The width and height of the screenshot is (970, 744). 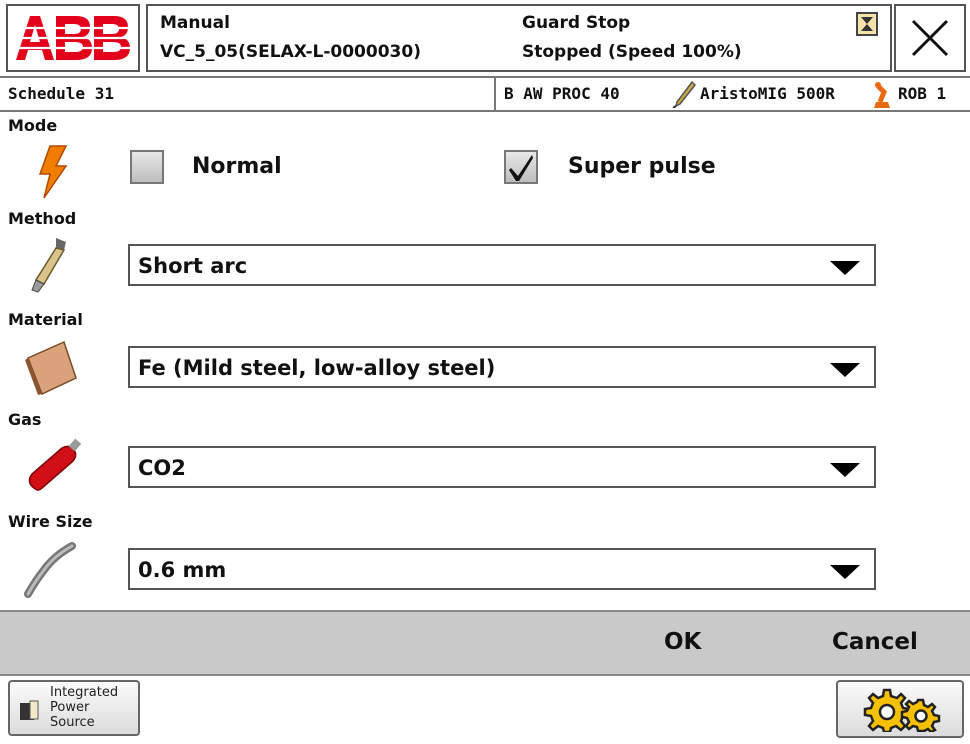 What do you see at coordinates (882, 95) in the screenshot?
I see `robot-icon` at bounding box center [882, 95].